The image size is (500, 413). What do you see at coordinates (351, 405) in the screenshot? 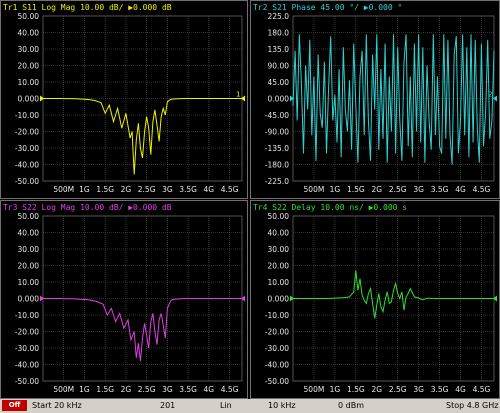
I see `status-power: 0 dBm` at bounding box center [351, 405].